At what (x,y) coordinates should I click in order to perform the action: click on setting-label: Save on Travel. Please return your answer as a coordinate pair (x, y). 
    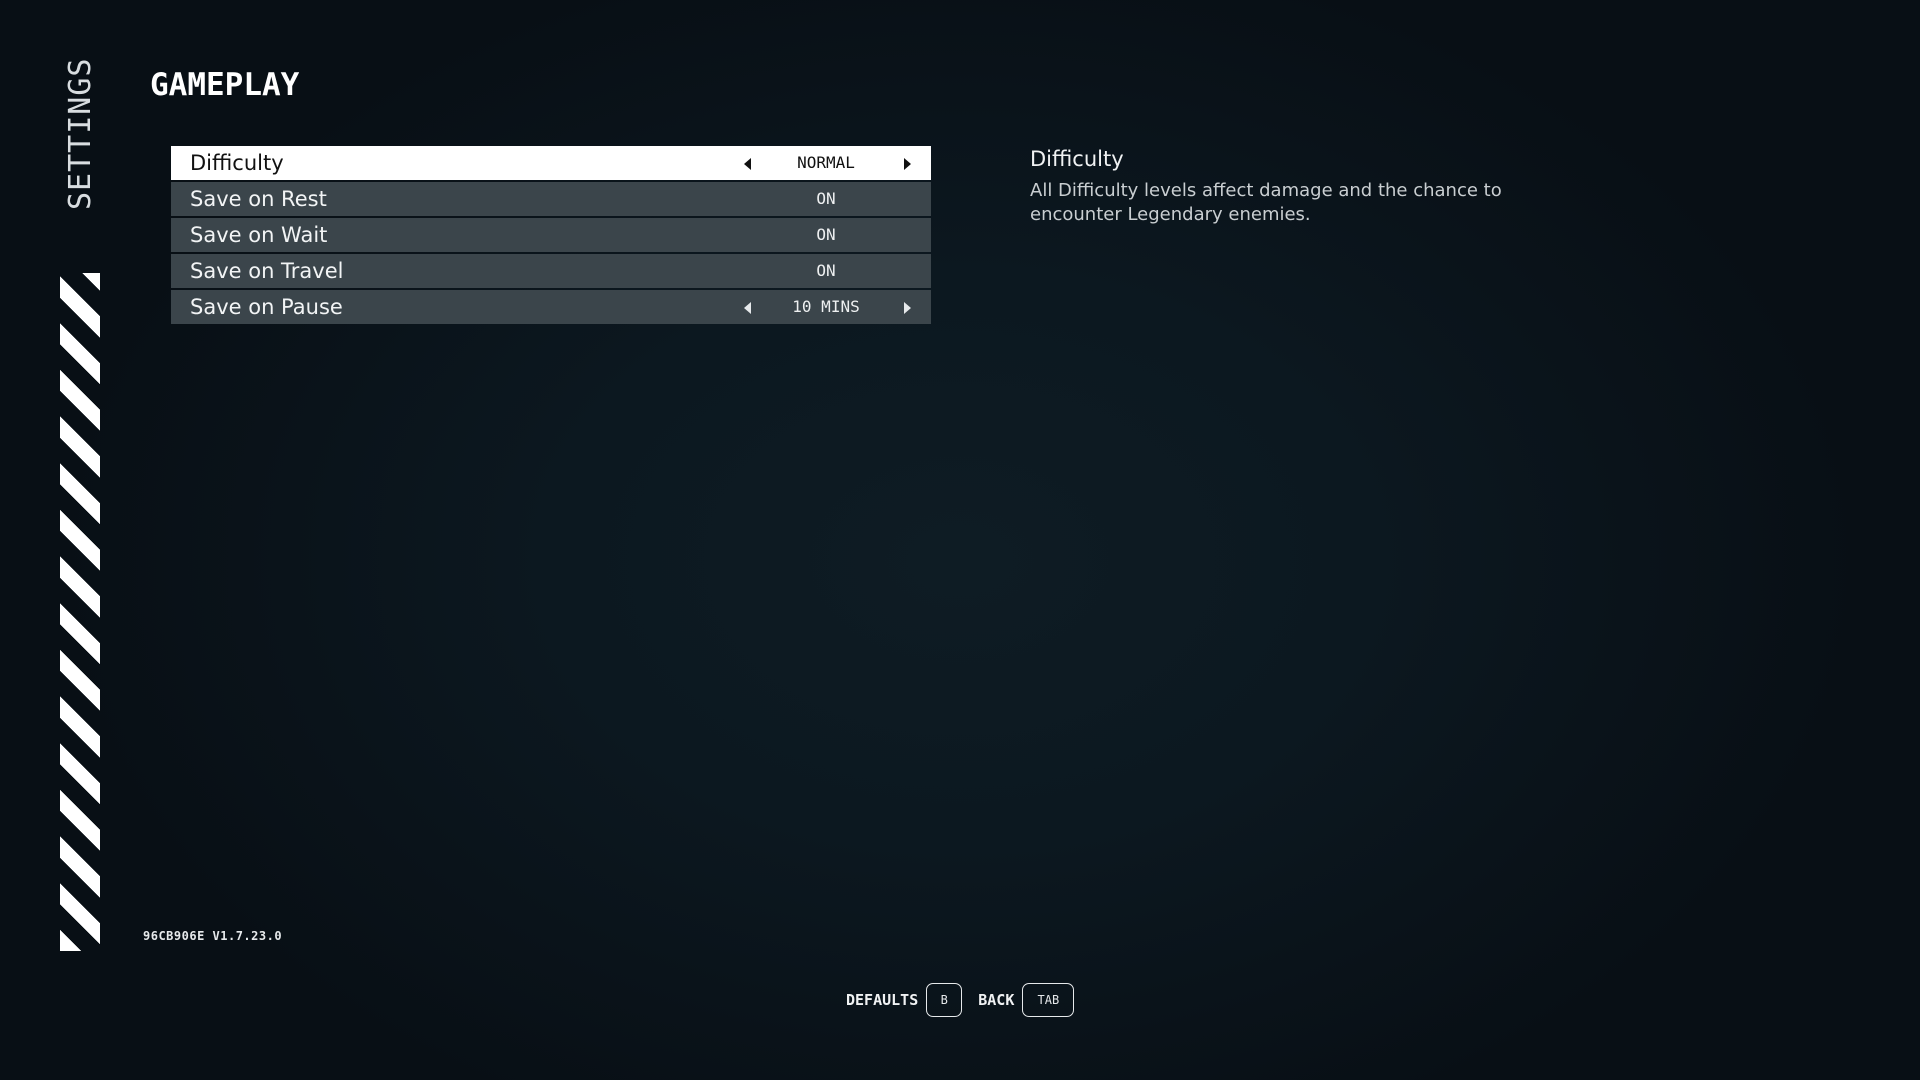
    Looking at the image, I should click on (267, 271).